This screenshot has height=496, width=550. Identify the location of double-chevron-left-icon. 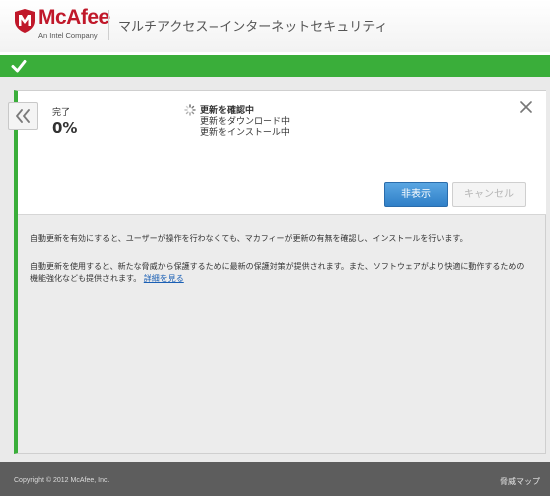
(23, 116).